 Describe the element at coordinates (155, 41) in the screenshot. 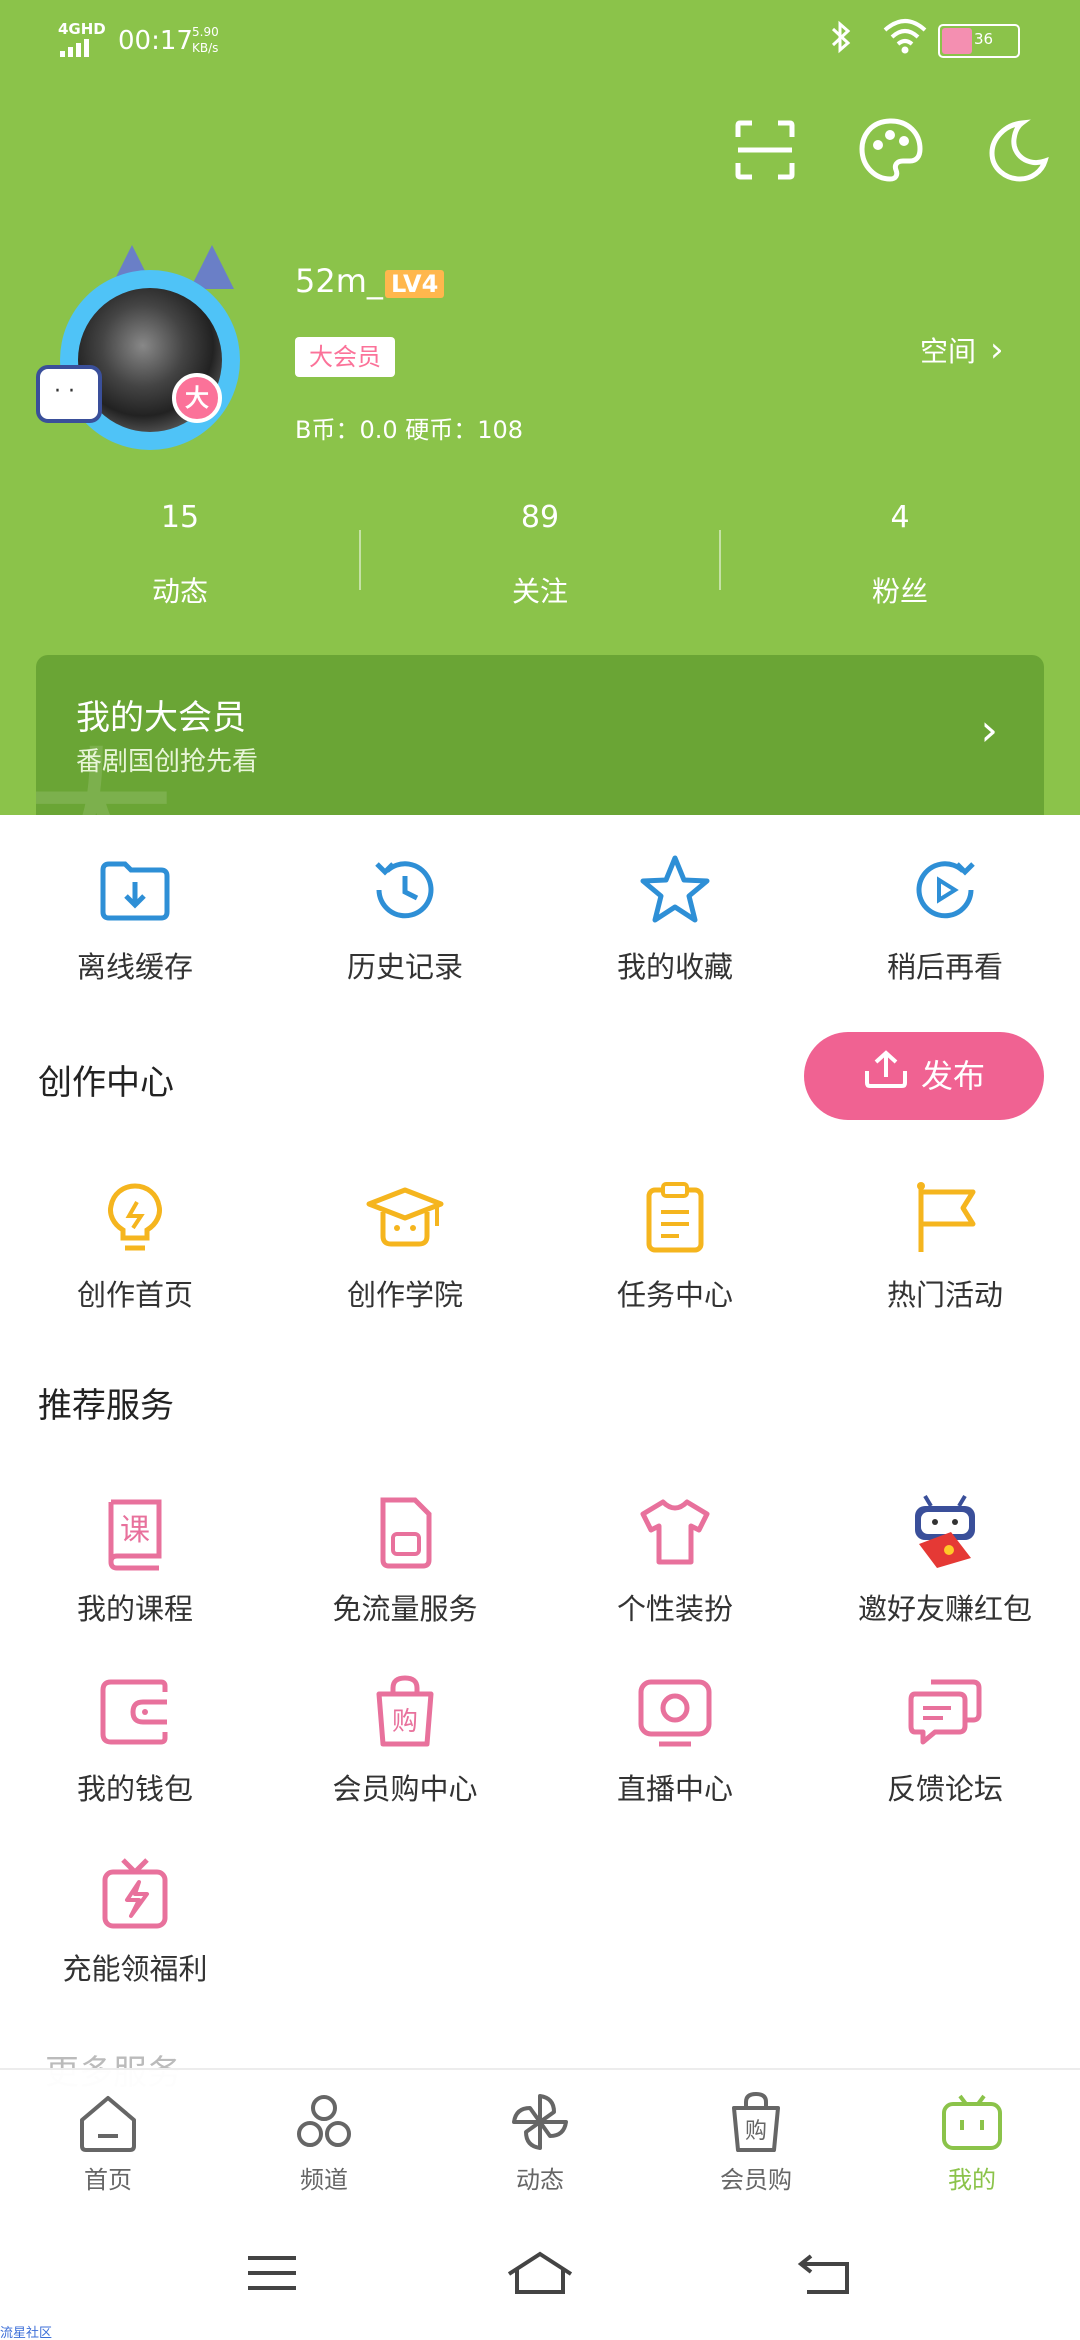

I see `clock-time: 00:17` at that location.